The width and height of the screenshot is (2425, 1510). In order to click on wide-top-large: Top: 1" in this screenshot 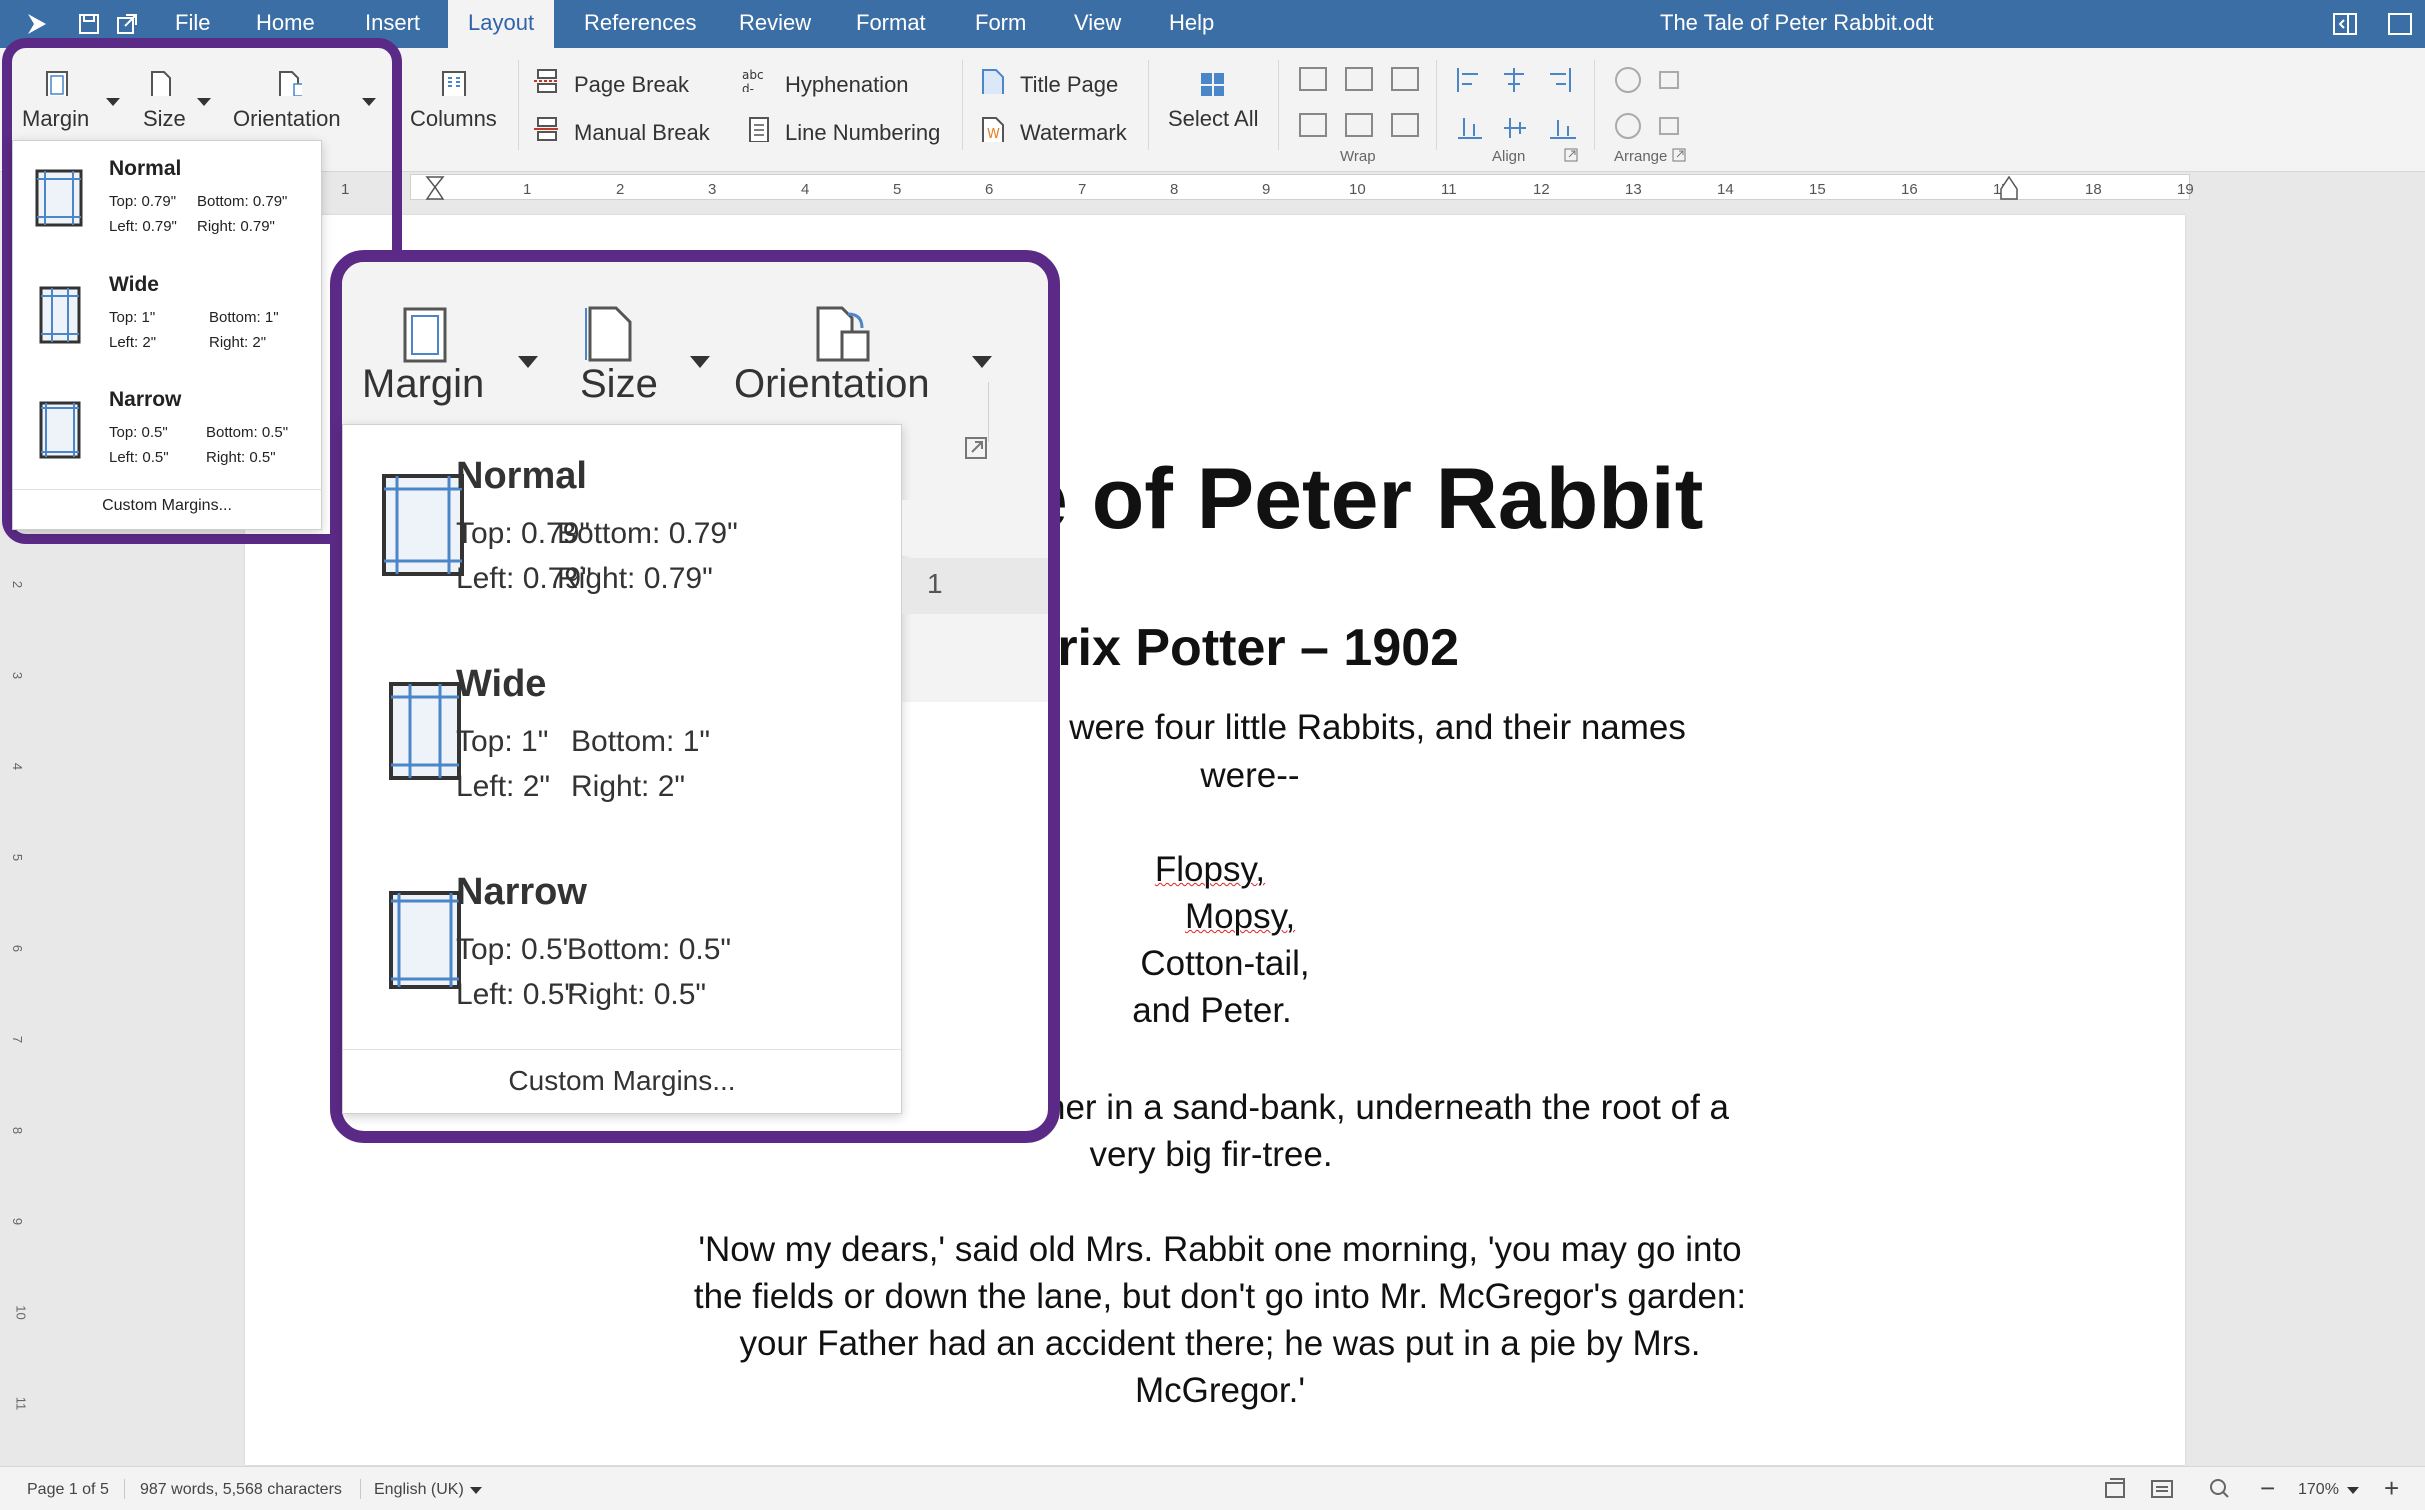, I will do `click(502, 741)`.